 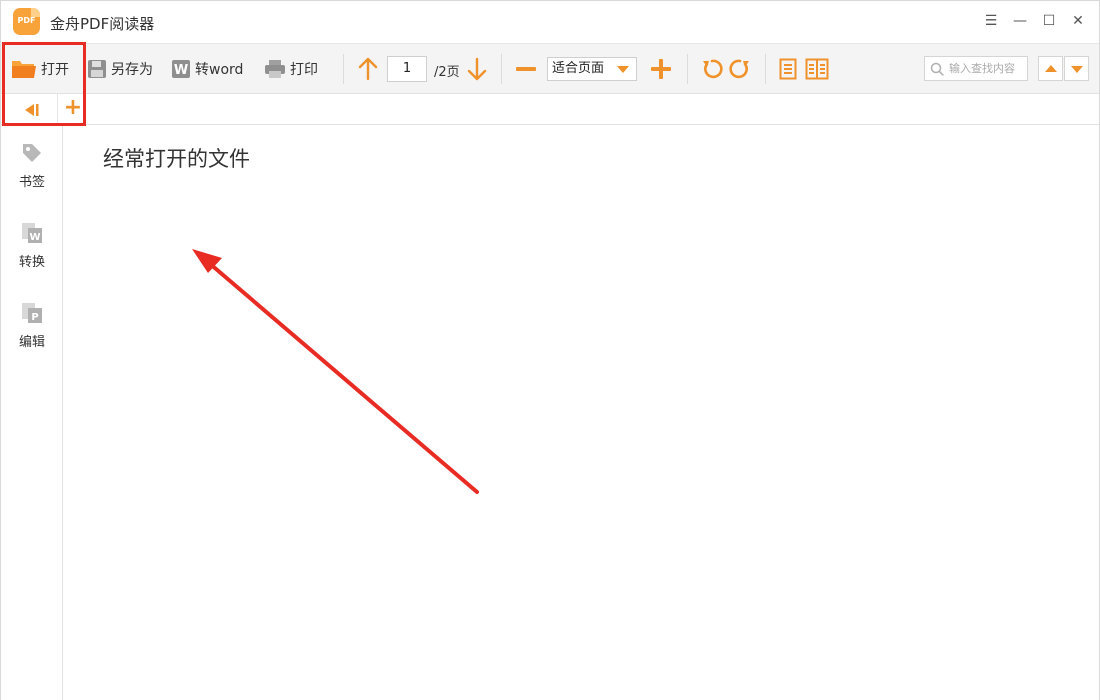 What do you see at coordinates (550, 22) in the screenshot?
I see `title-bar: PDF 金舟PDF阅读器 ☰ — ☐ ✕` at bounding box center [550, 22].